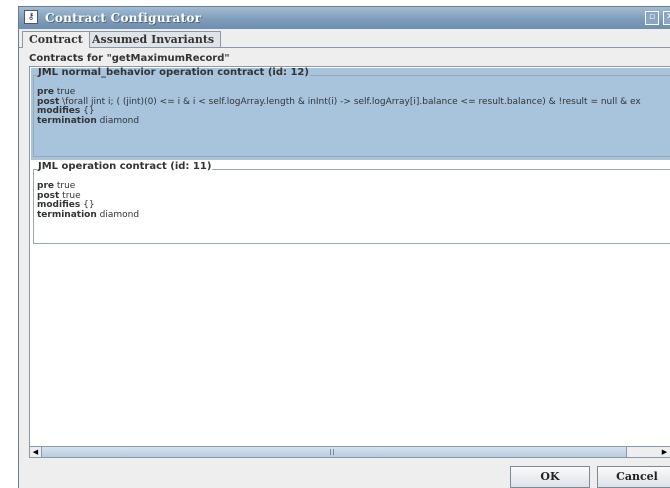  What do you see at coordinates (633, 477) in the screenshot?
I see `cancel-button: Cancel` at bounding box center [633, 477].